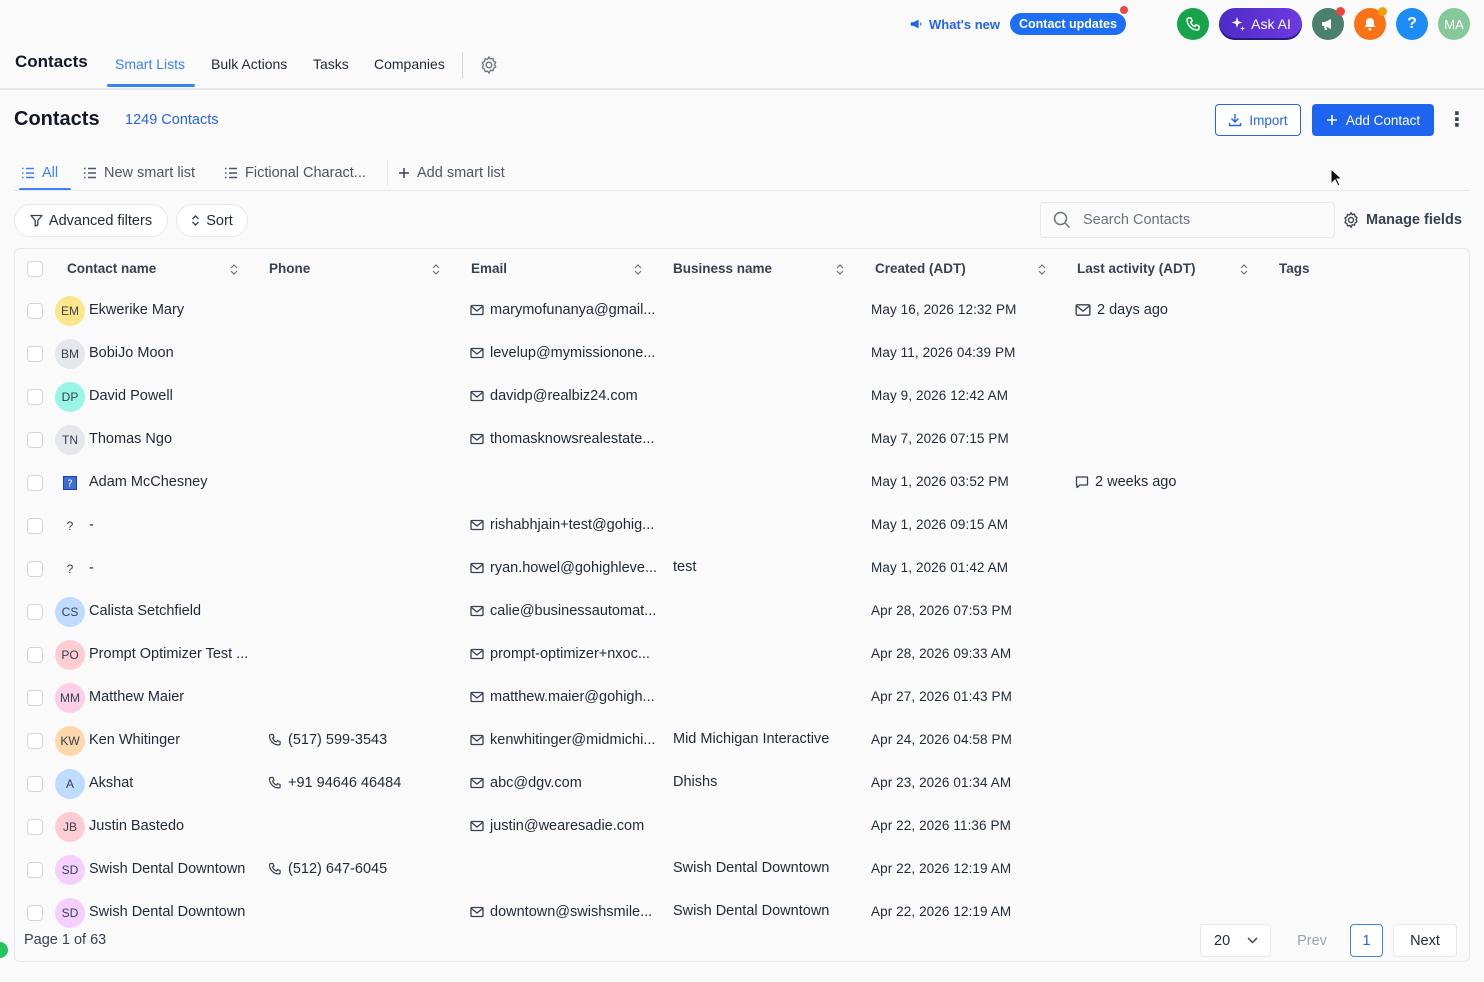  Describe the element at coordinates (1260, 24) in the screenshot. I see `ask-ai-button: Ask AI` at that location.